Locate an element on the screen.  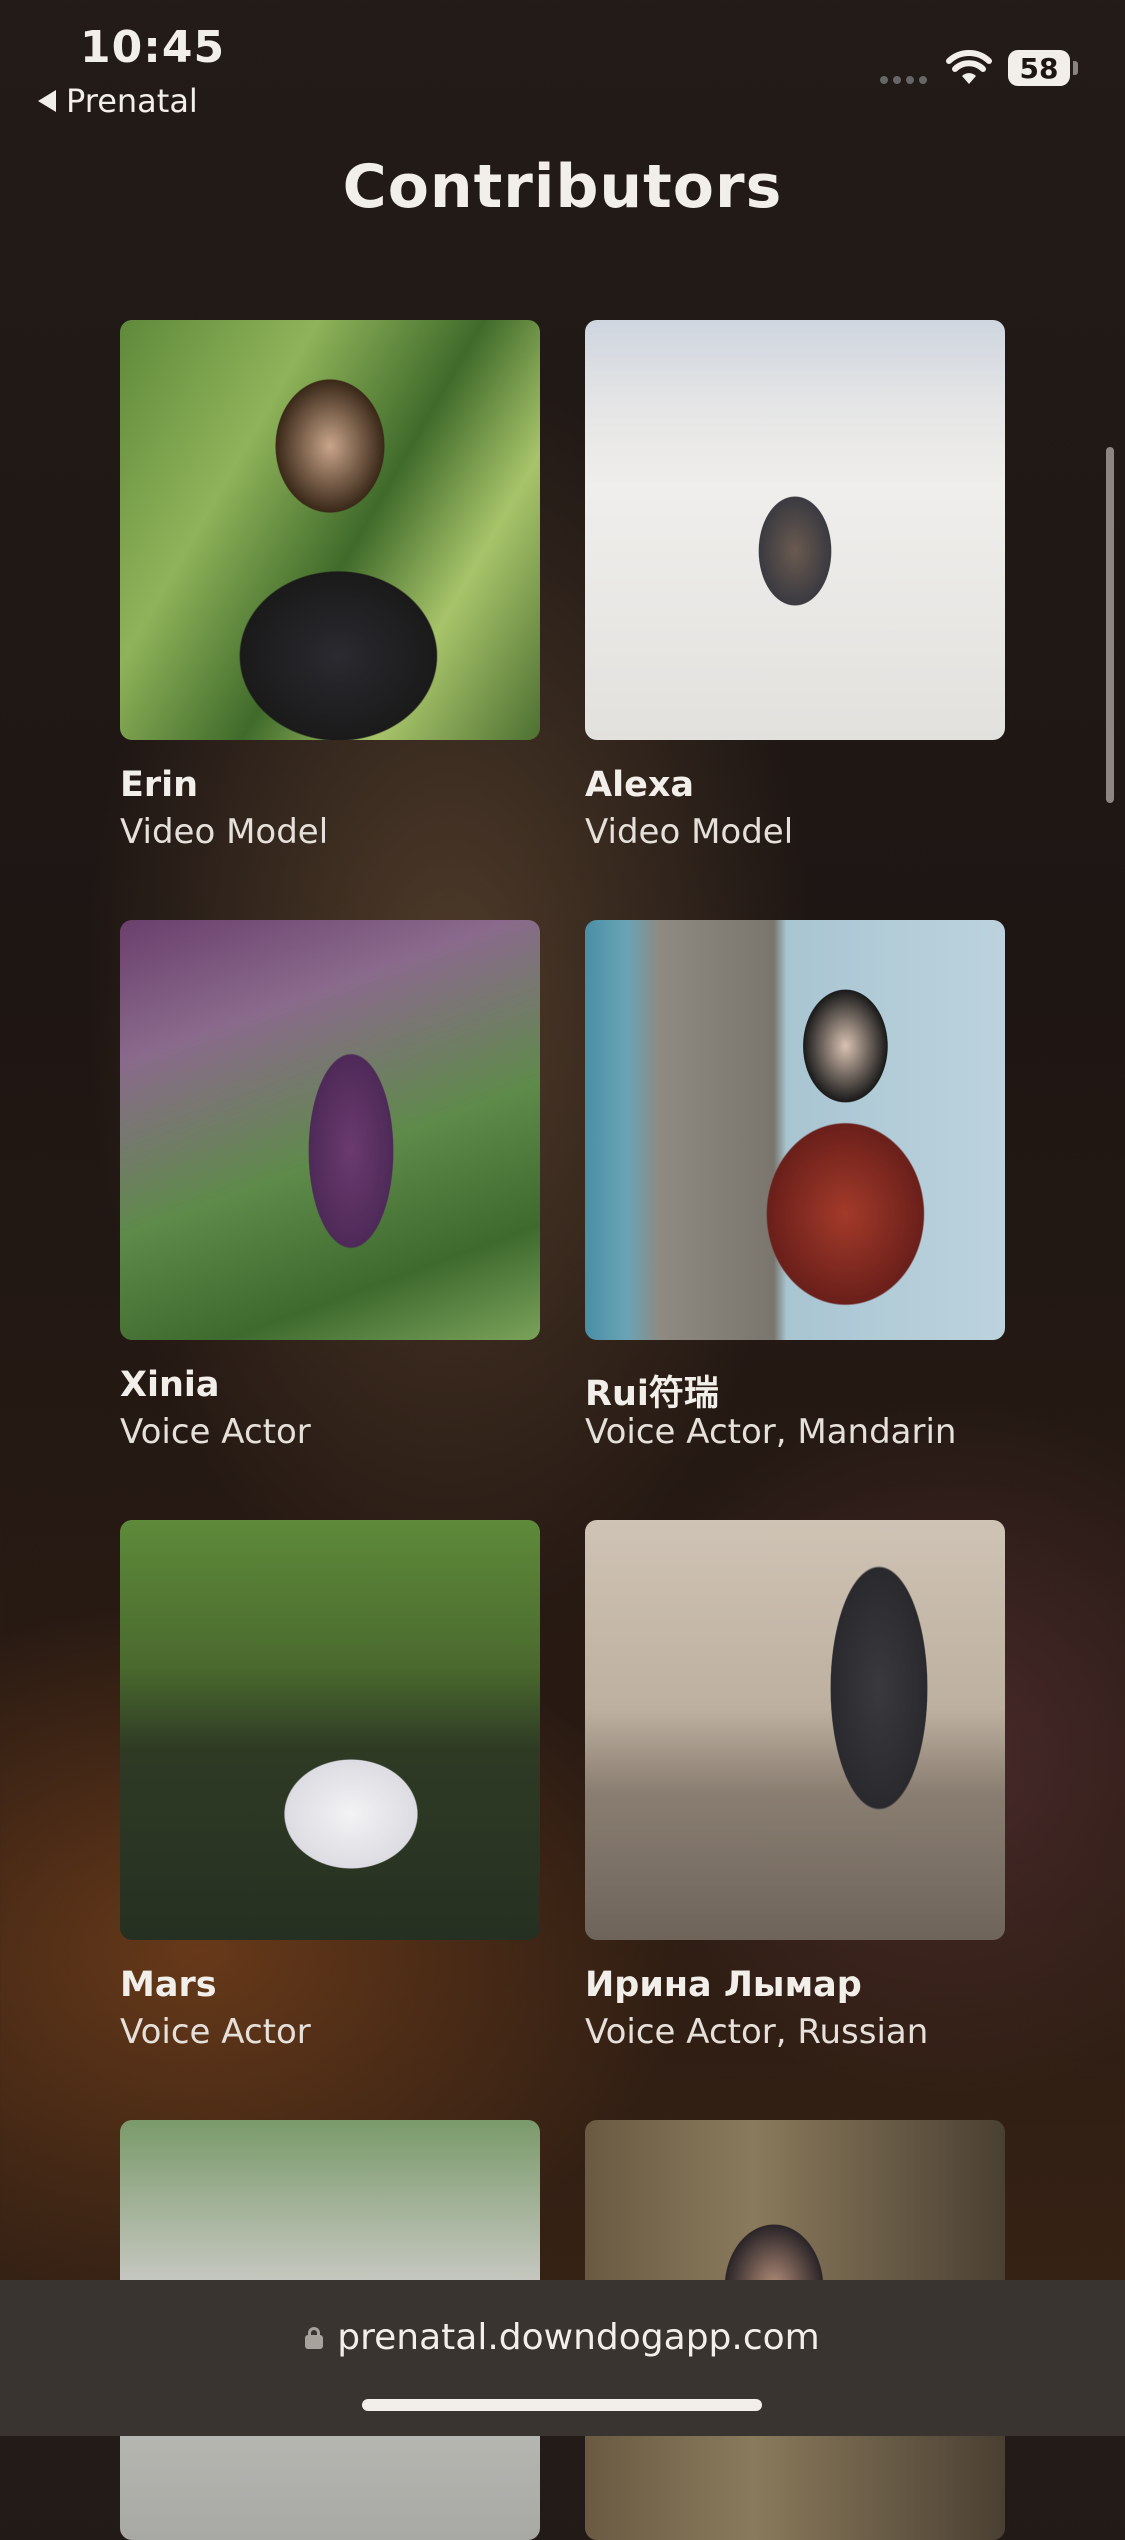
page-title: Contributors is located at coordinates (562, 187).